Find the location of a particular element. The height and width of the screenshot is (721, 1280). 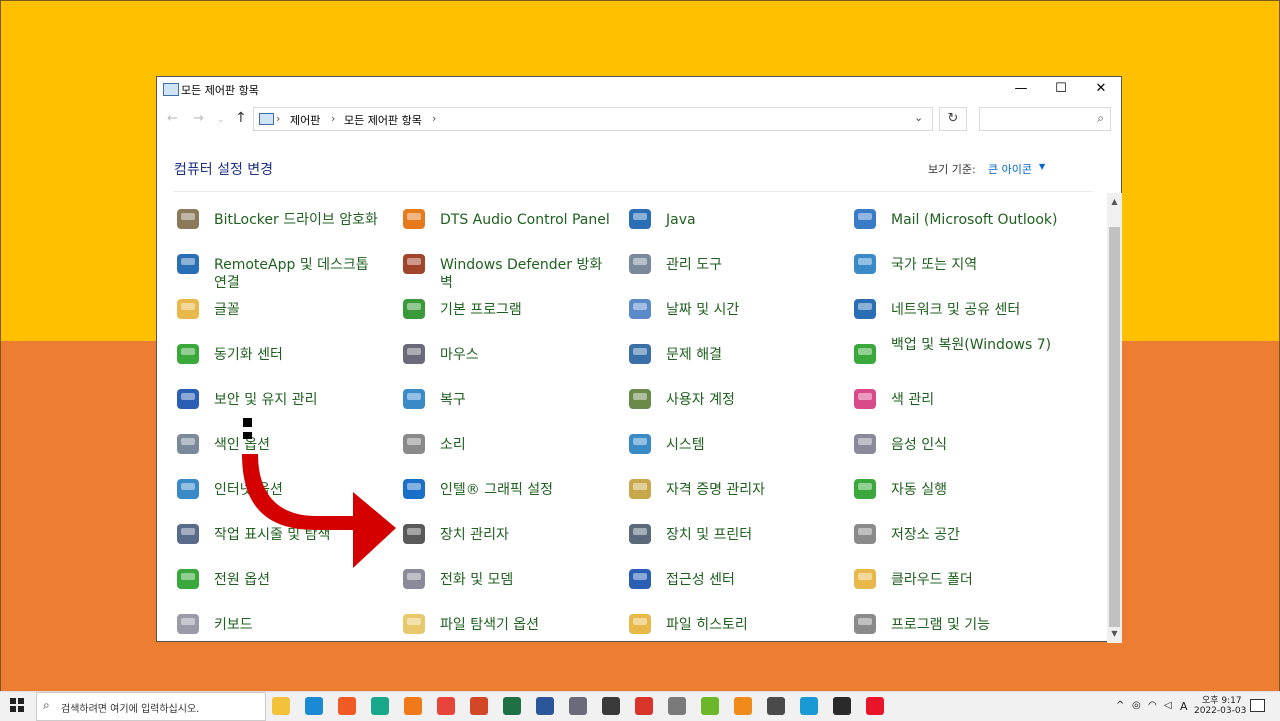

chrome-alt-icon is located at coordinates (809, 706).